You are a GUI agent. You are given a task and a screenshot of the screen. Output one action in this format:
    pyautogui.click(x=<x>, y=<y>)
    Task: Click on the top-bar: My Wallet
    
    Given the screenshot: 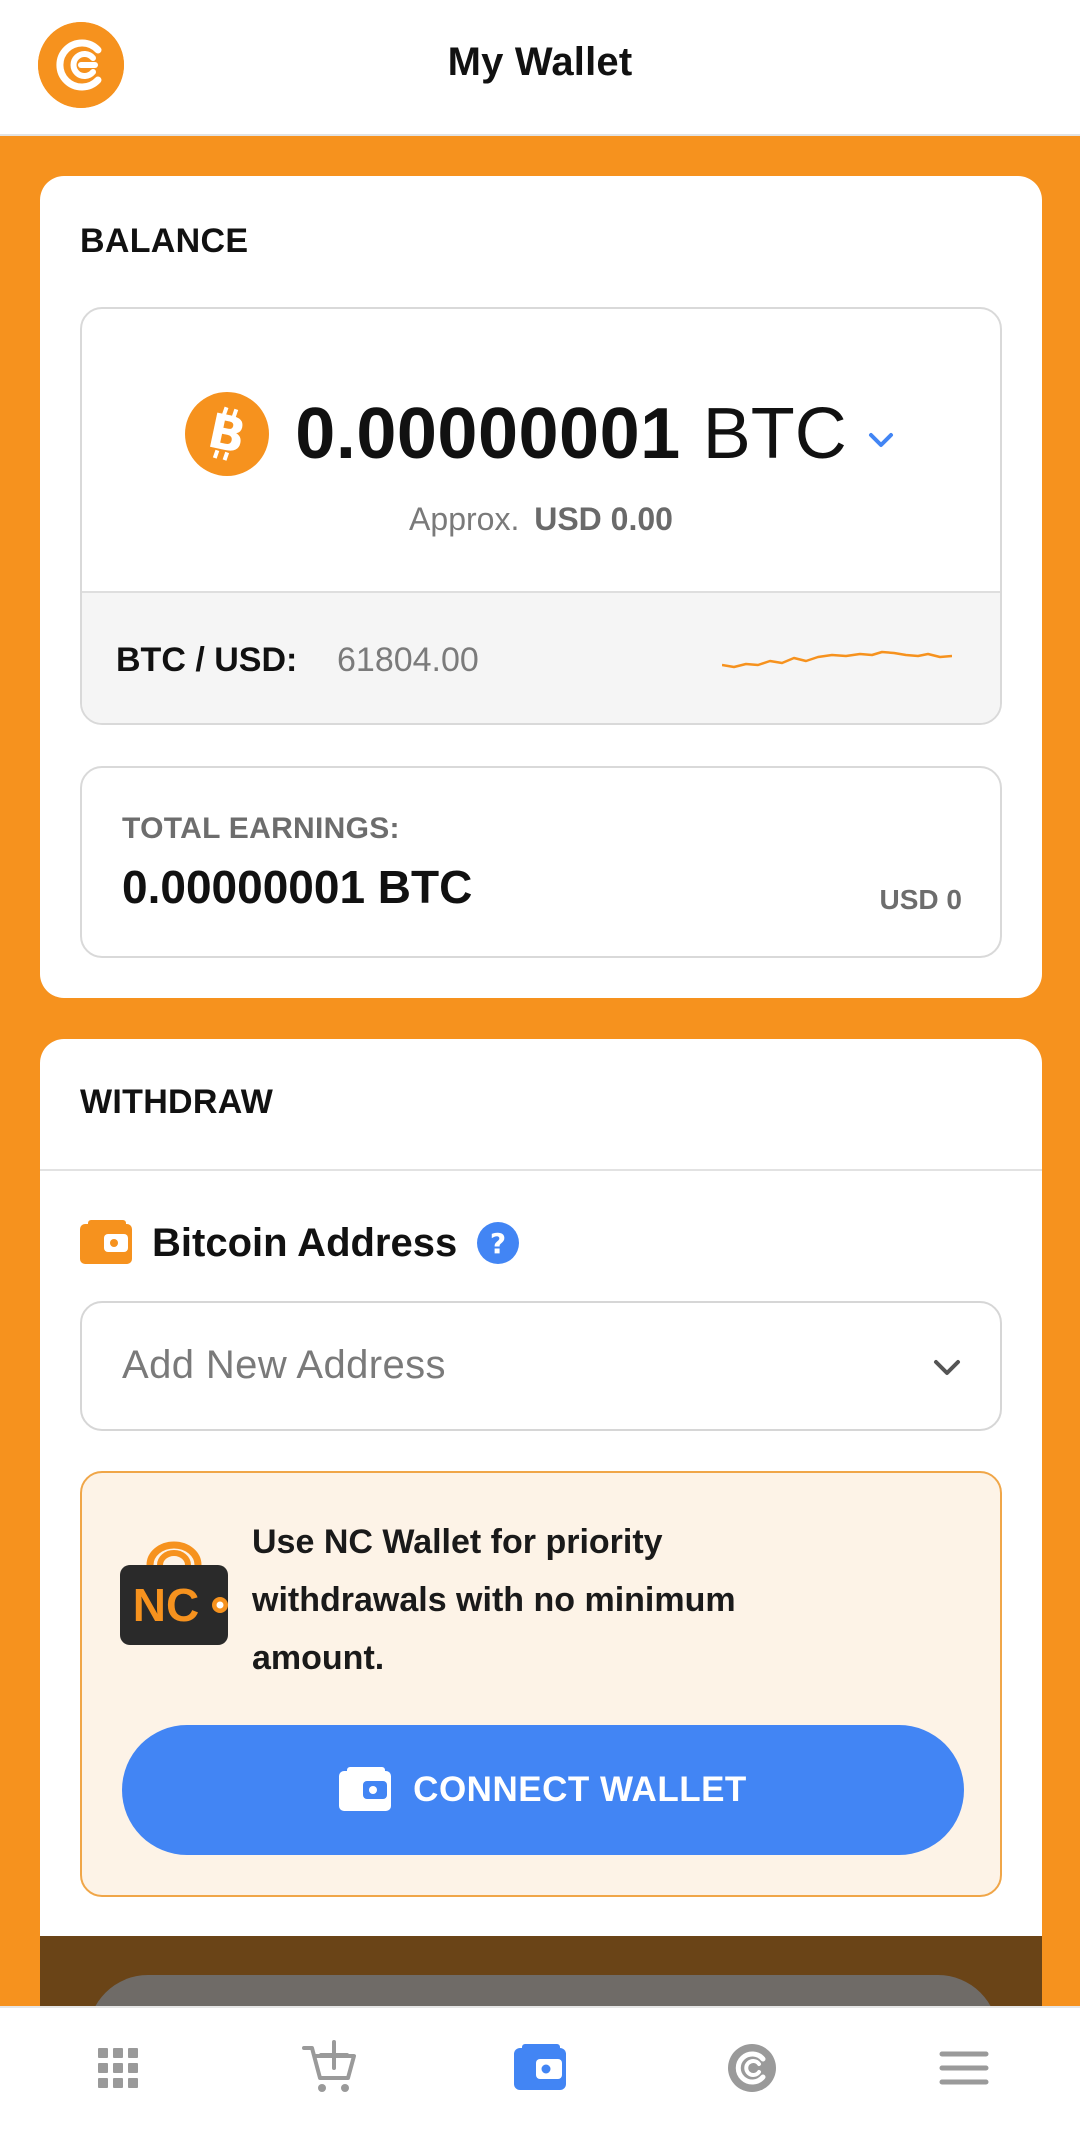 What is the action you would take?
    pyautogui.click(x=540, y=68)
    